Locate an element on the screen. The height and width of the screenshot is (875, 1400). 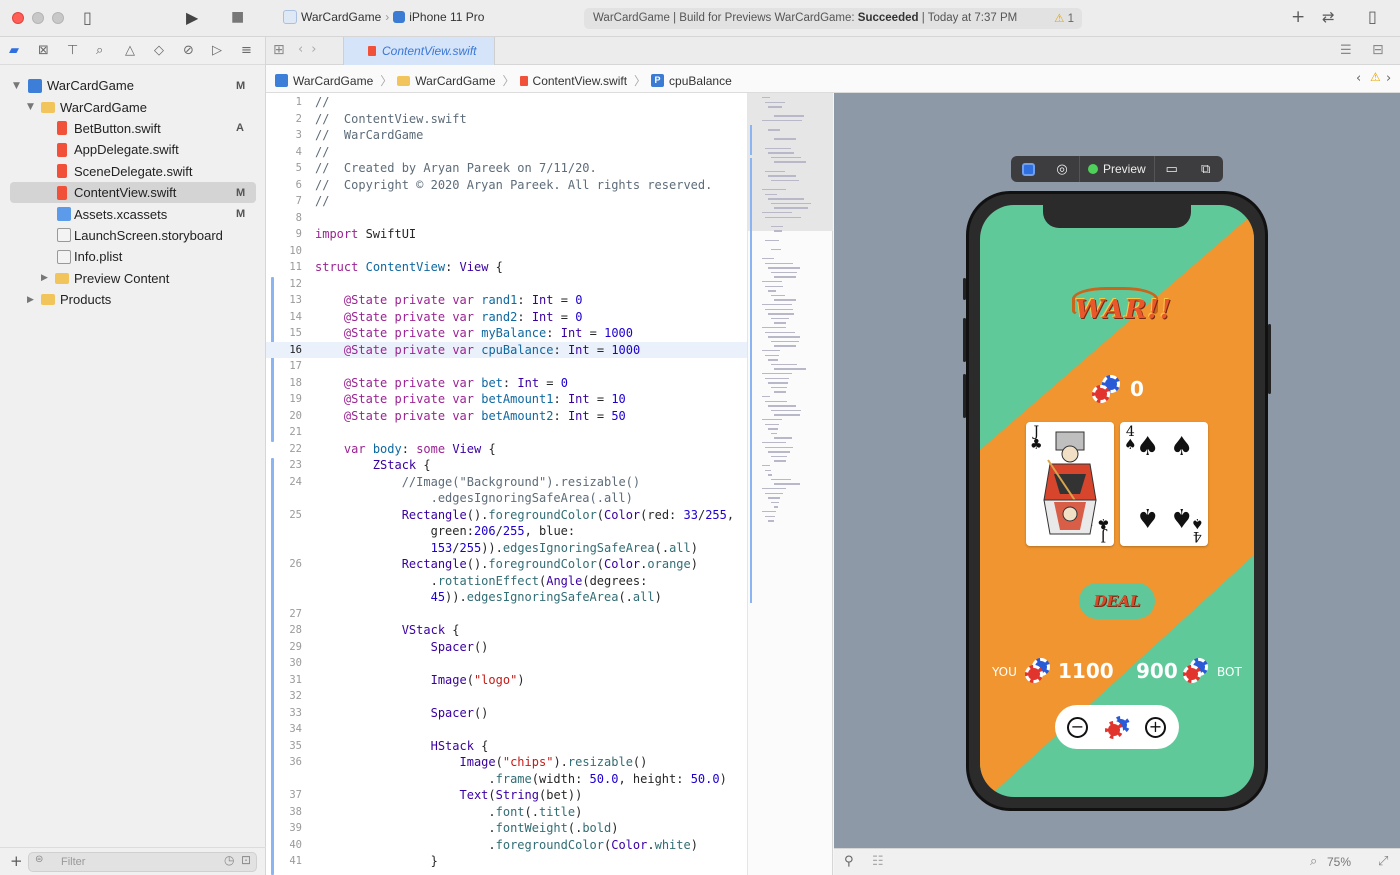
close-window-button is located at coordinates (18, 18).